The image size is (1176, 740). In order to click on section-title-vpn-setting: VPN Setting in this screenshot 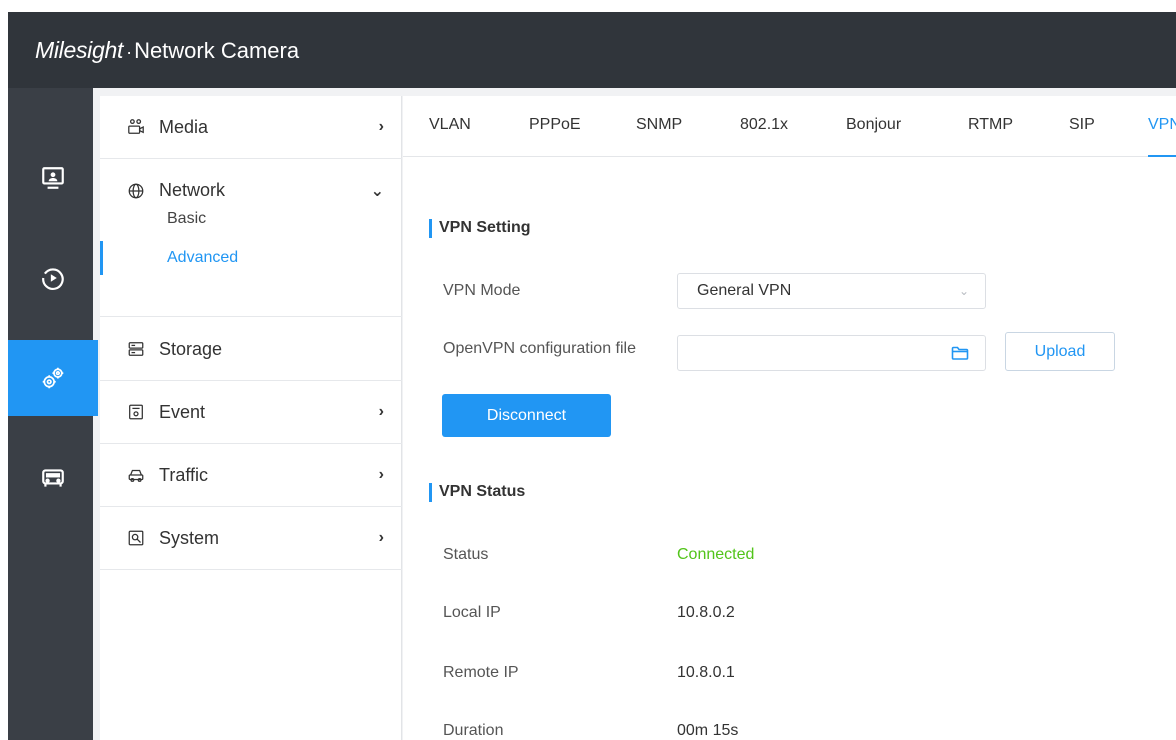, I will do `click(480, 228)`.